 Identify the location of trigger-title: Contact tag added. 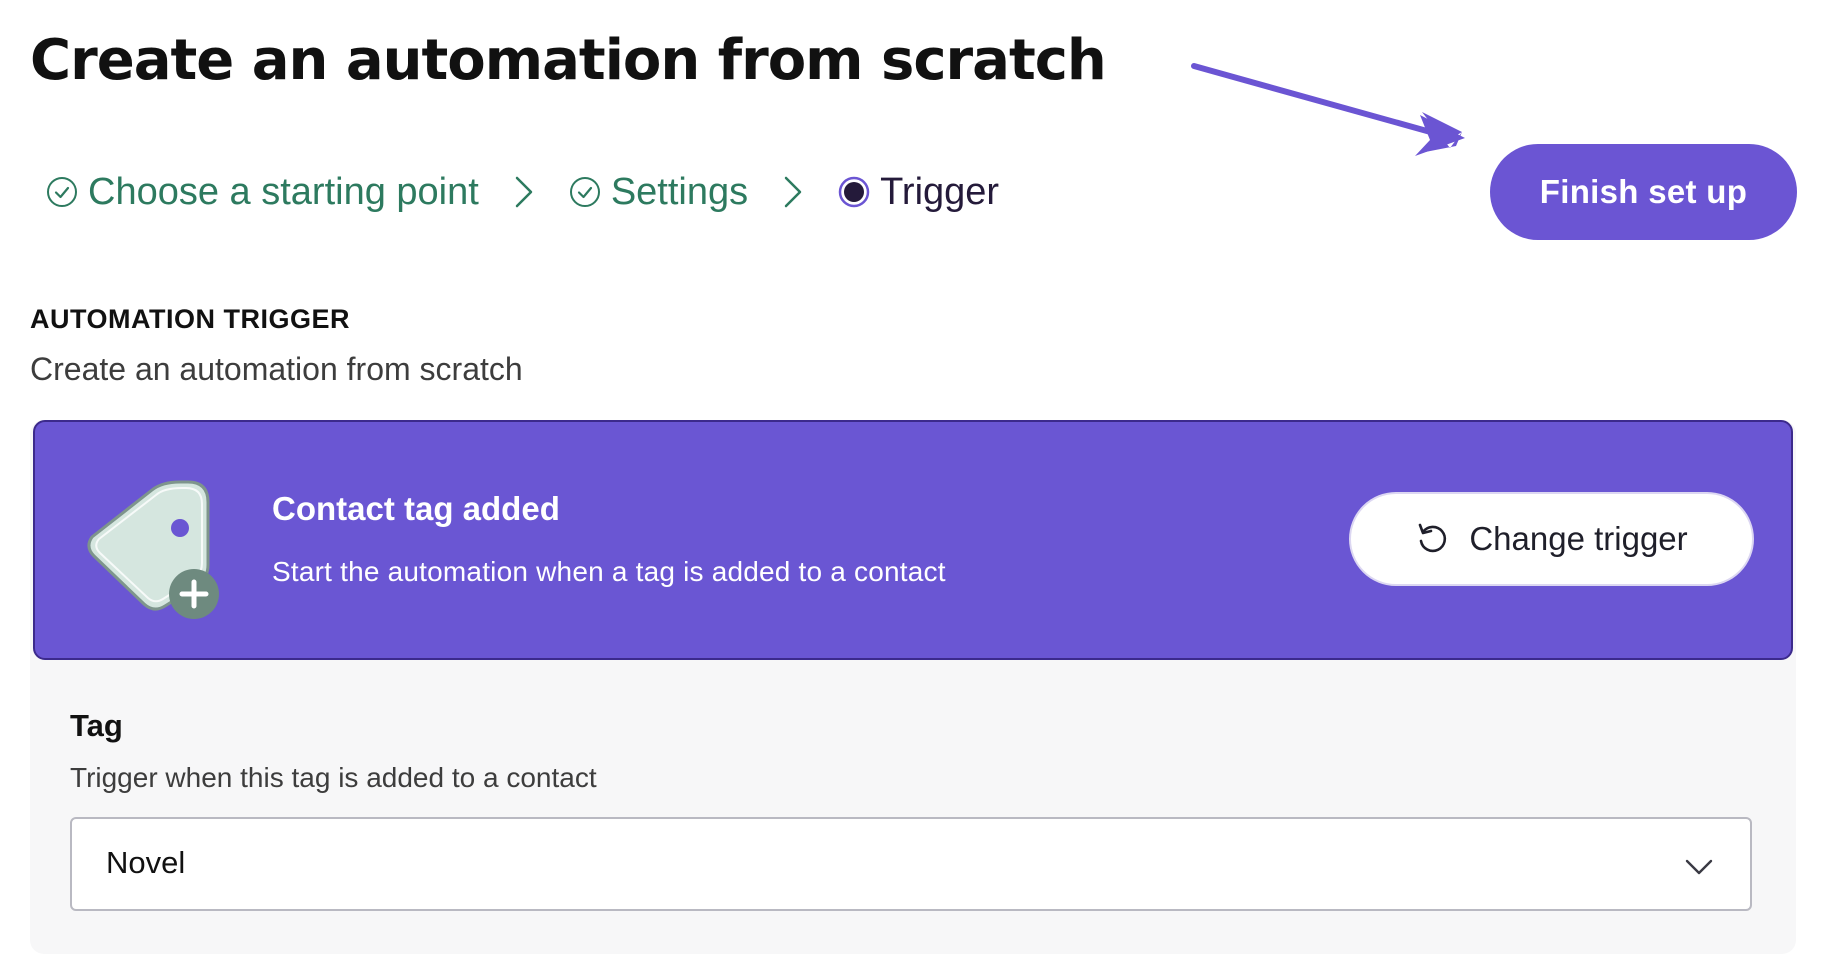
(416, 508).